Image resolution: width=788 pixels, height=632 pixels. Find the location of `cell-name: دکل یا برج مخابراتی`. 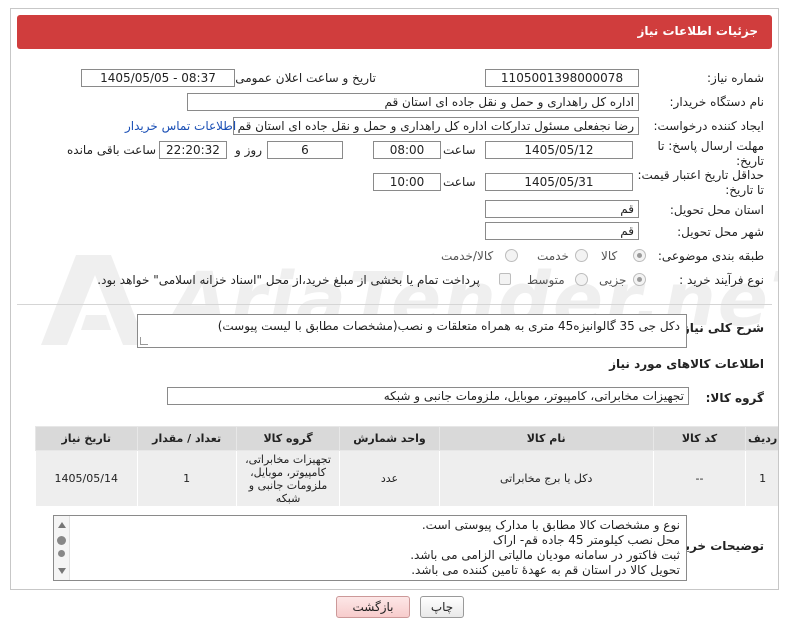

cell-name: دکل یا برج مخابراتی is located at coordinates (546, 478).